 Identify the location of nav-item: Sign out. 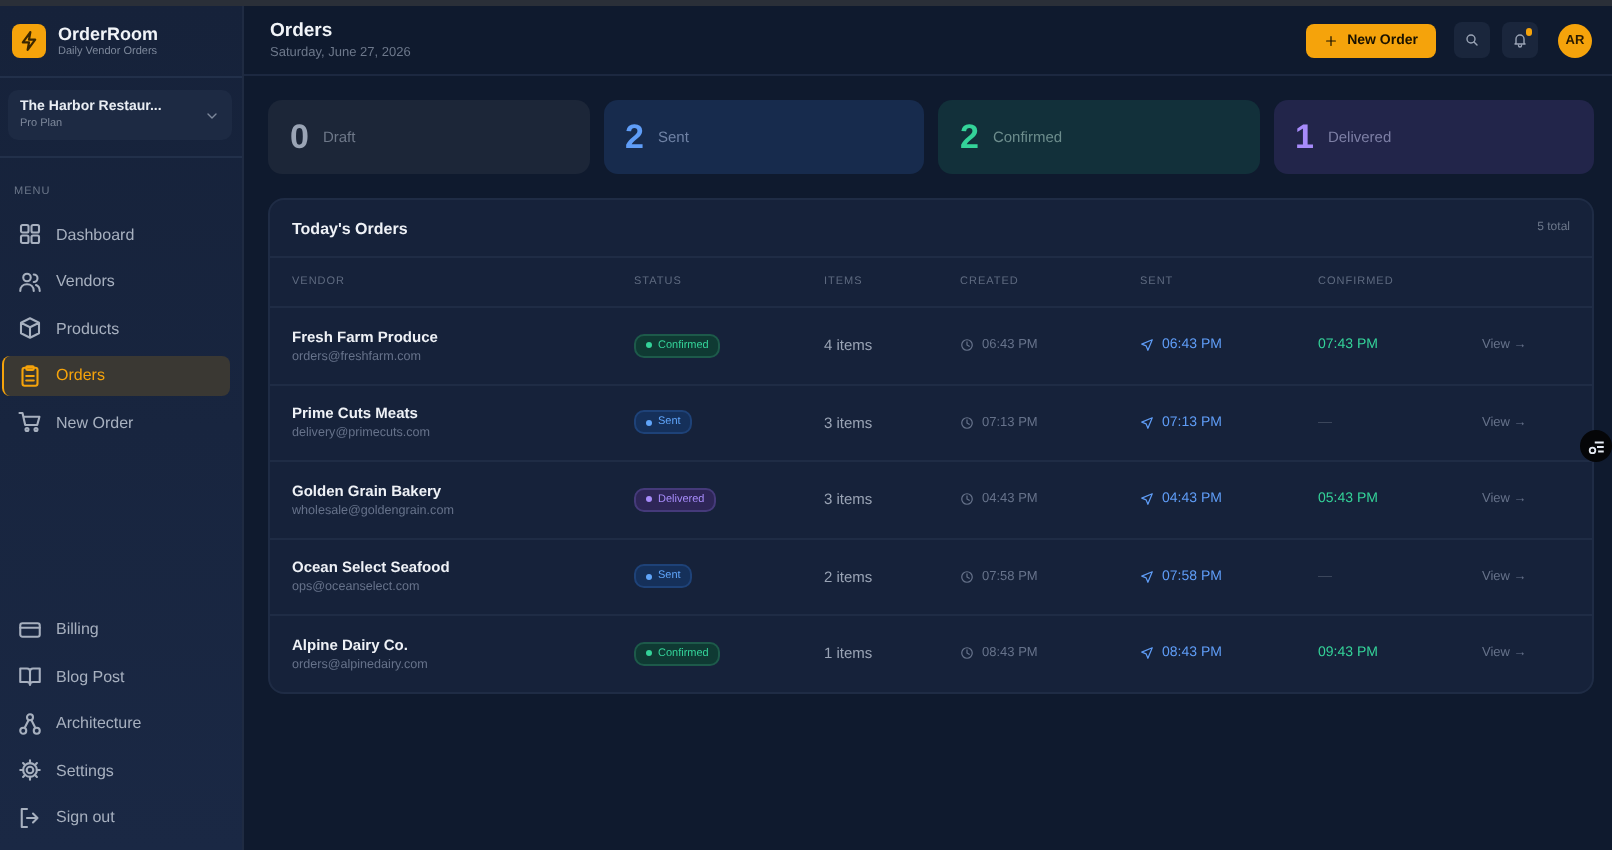
(116, 817).